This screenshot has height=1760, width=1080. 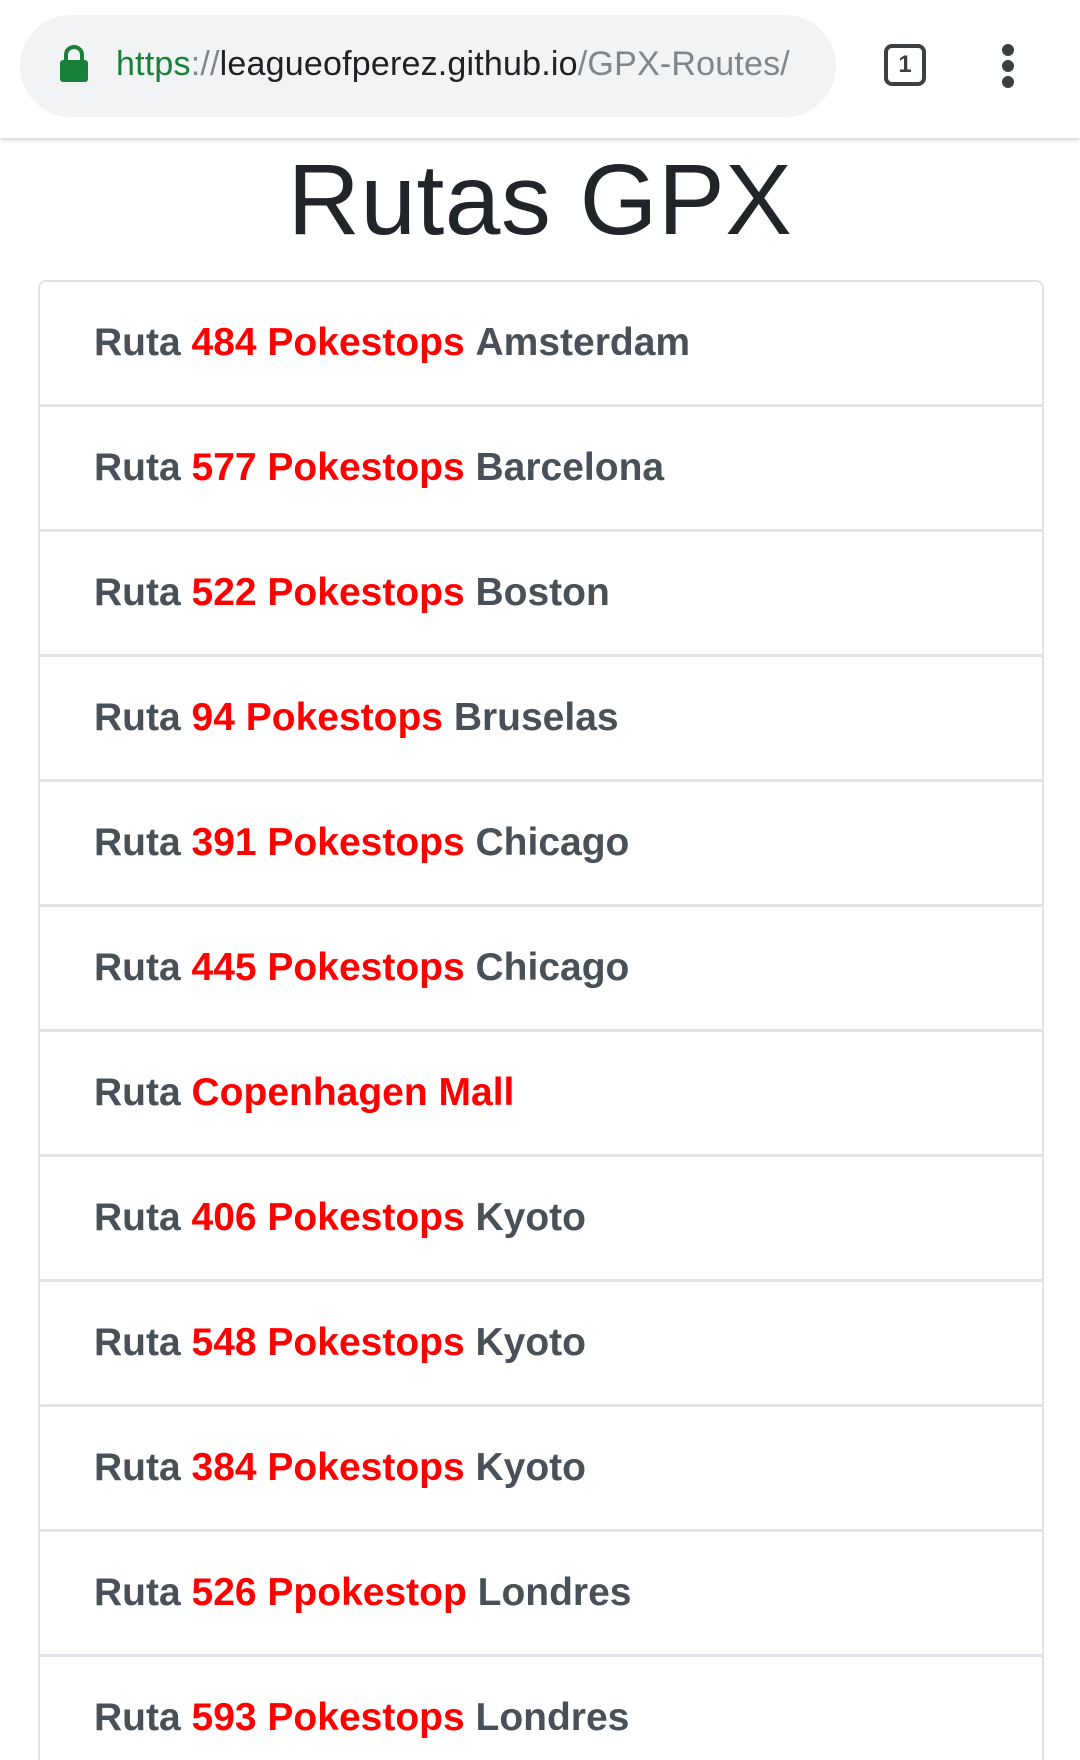 What do you see at coordinates (683, 64) in the screenshot?
I see `url-path: /GPX-Routes/` at bounding box center [683, 64].